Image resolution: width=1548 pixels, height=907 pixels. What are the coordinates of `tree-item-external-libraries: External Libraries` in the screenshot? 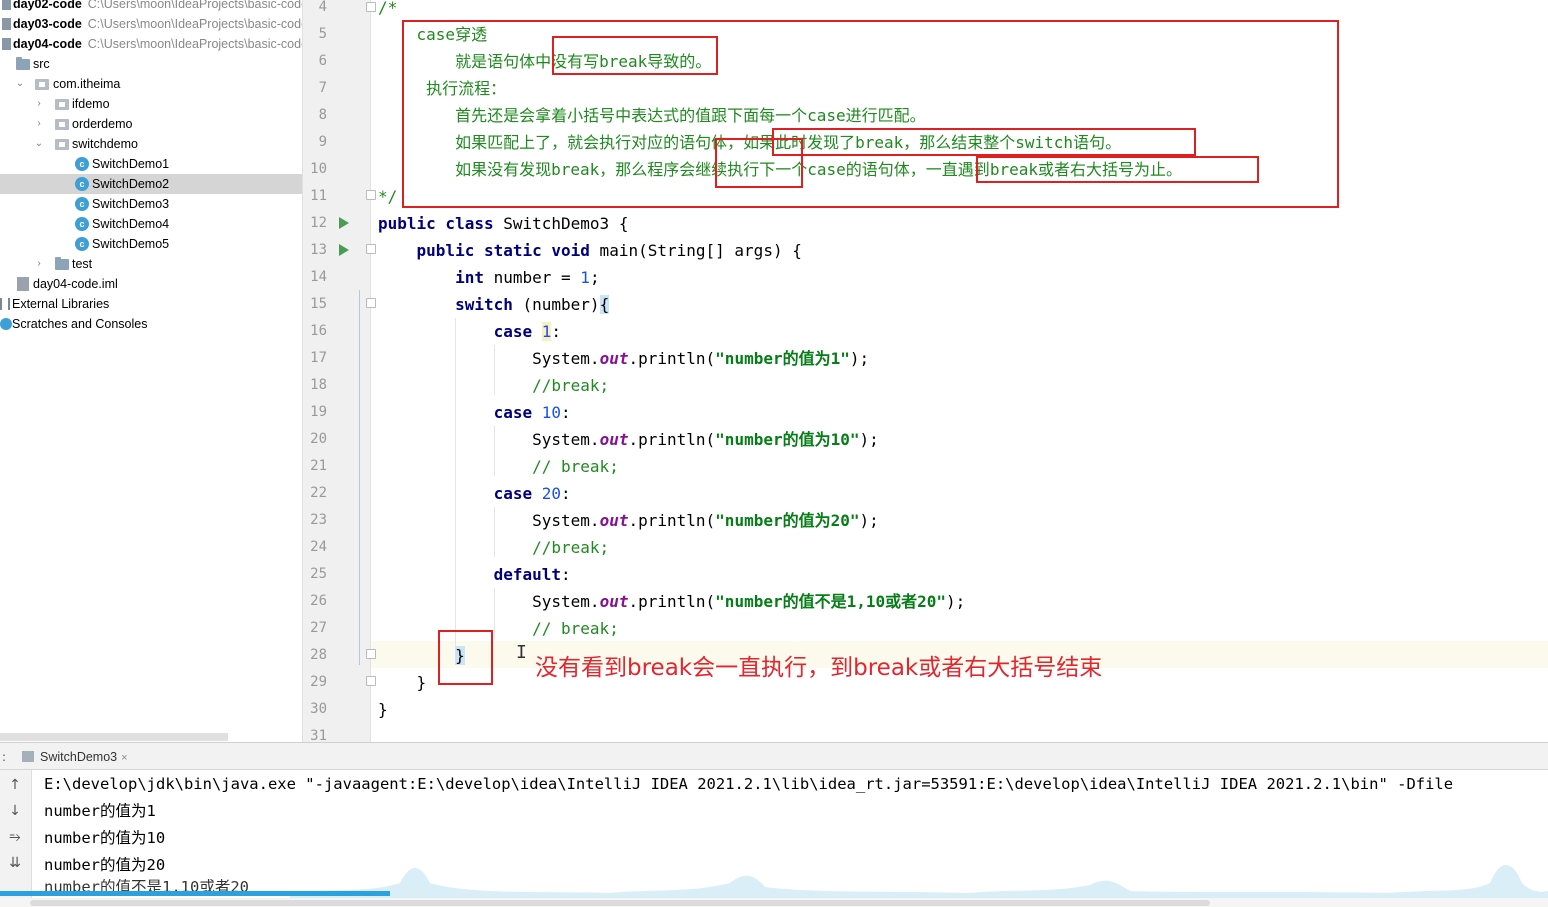 It's located at (151, 304).